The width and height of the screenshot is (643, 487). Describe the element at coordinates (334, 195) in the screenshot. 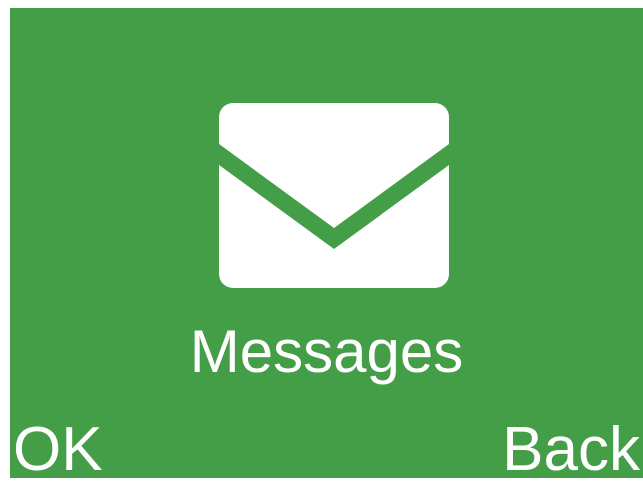

I see `envelope-icon` at that location.